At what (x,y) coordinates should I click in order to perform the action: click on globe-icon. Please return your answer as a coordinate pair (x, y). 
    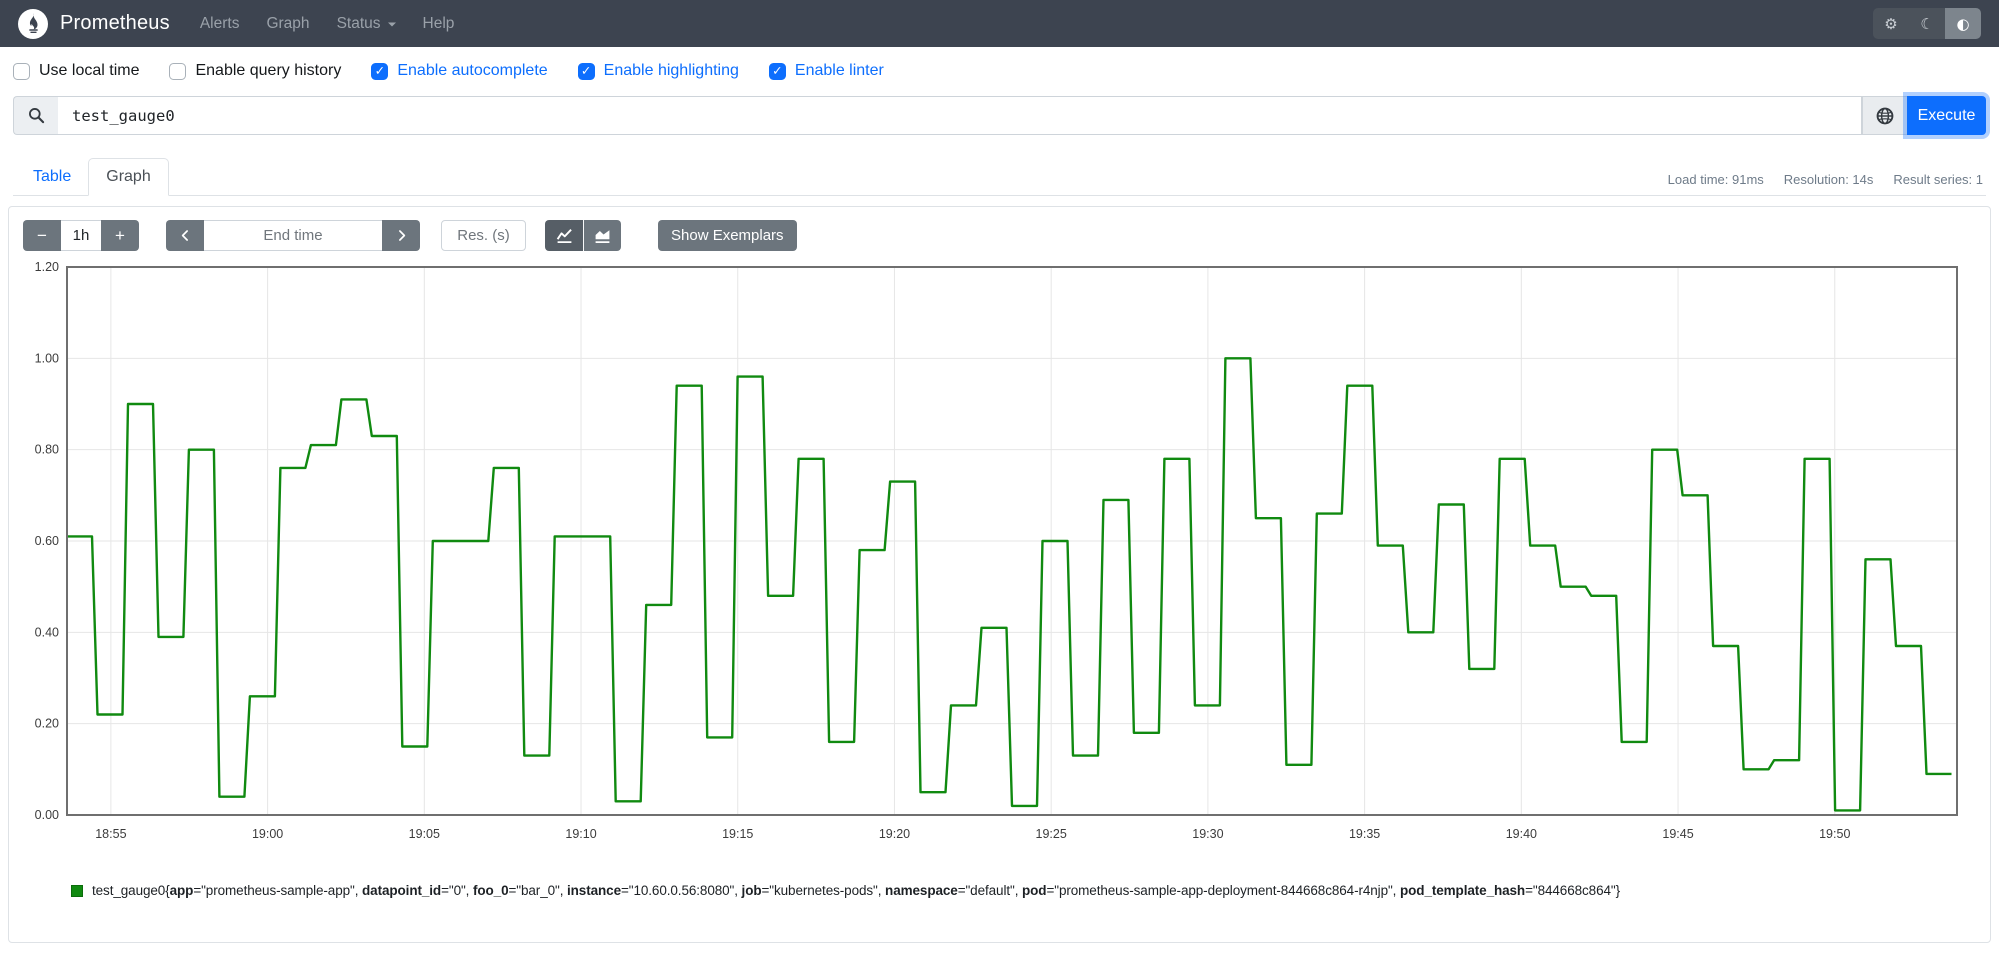
    Looking at the image, I should click on (1885, 115).